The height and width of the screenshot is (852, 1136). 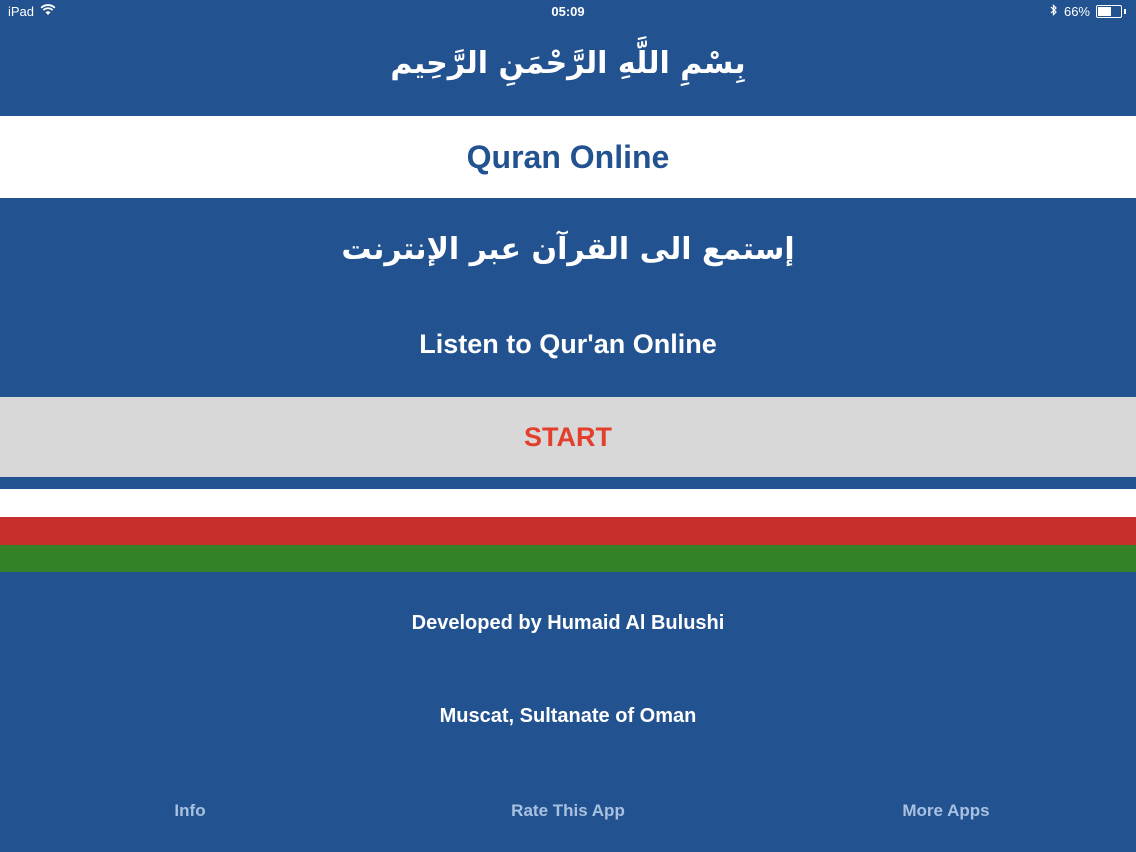 What do you see at coordinates (568, 623) in the screenshot?
I see `developer-credit: Developed by Humaid Al Bulushi` at bounding box center [568, 623].